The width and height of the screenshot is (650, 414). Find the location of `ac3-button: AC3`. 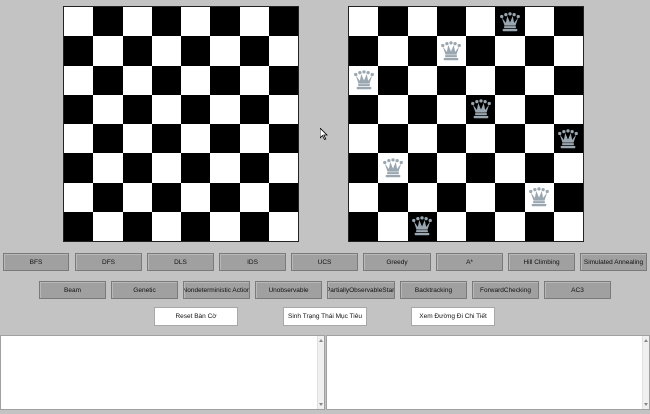

ac3-button: AC3 is located at coordinates (577, 290).